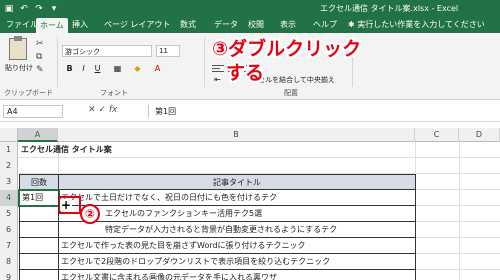  I want to click on tell-me-search: ✱ 実行したい作業を入力してください, so click(416, 24).